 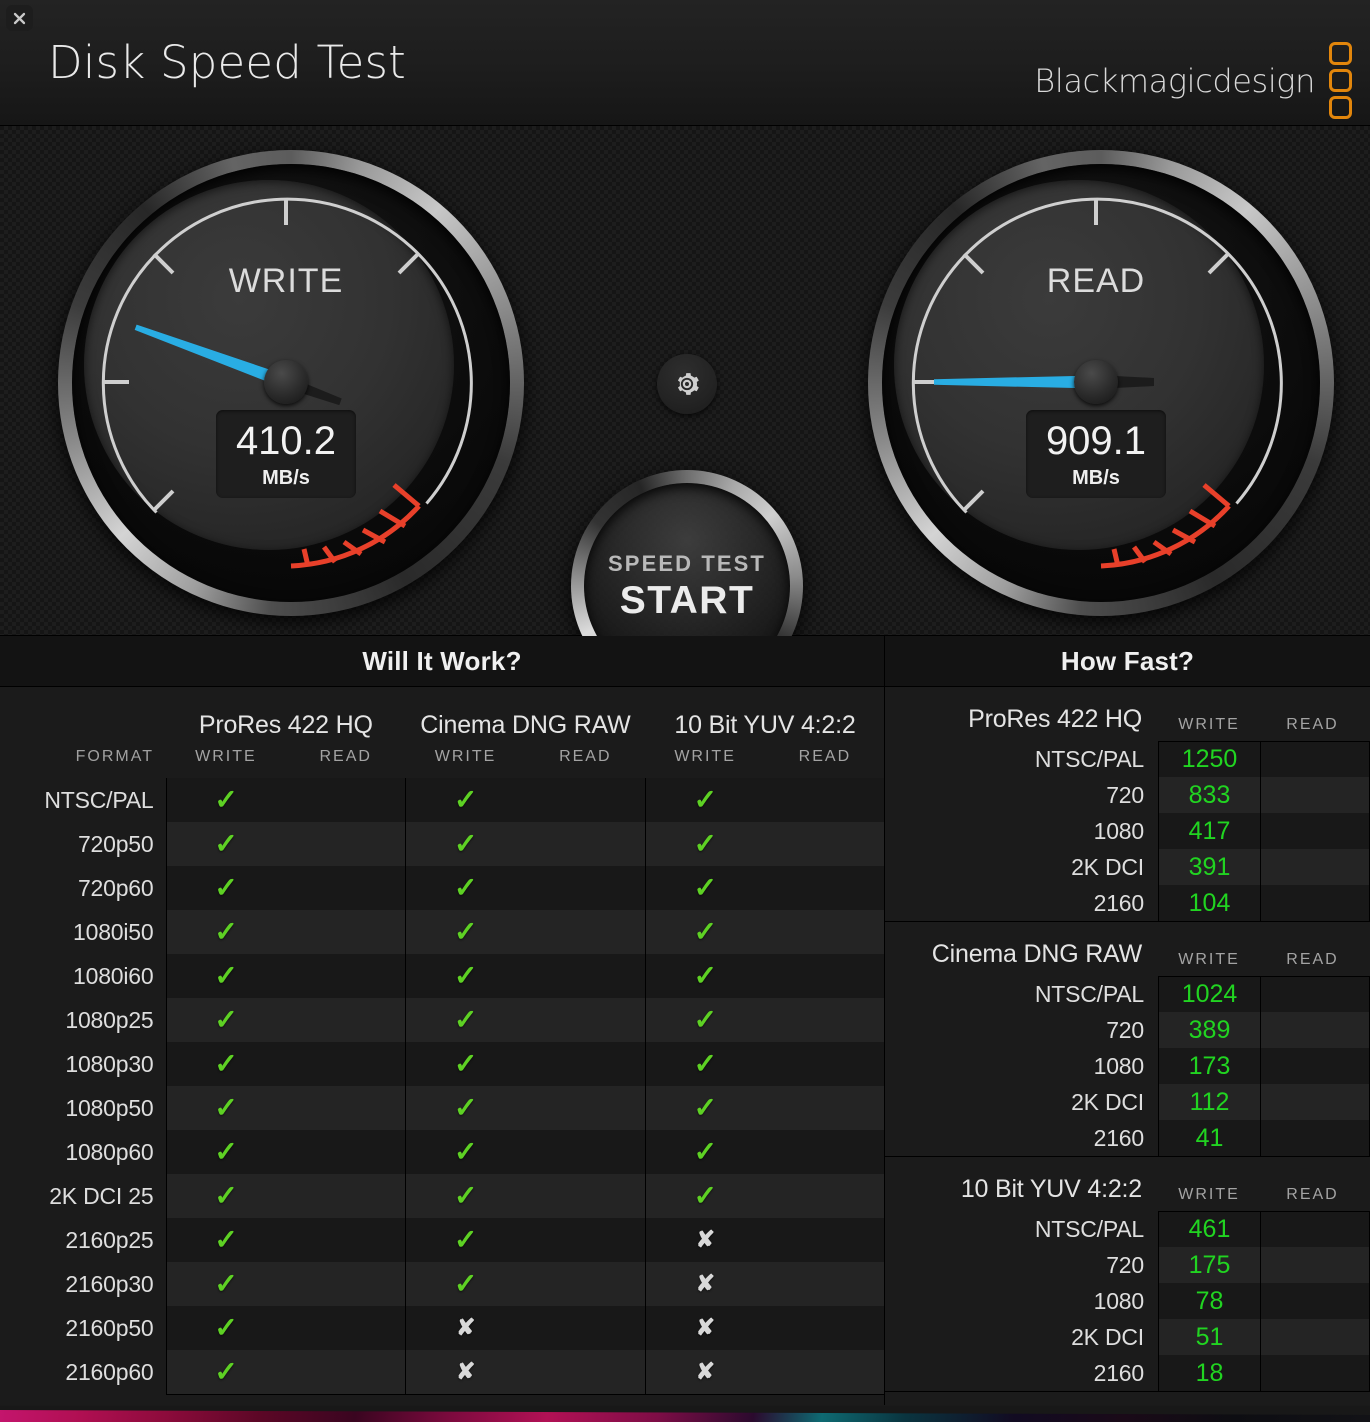 What do you see at coordinates (443, 844) in the screenshot?
I see `table-row: 720p50 ✓ ✓ ✓` at bounding box center [443, 844].